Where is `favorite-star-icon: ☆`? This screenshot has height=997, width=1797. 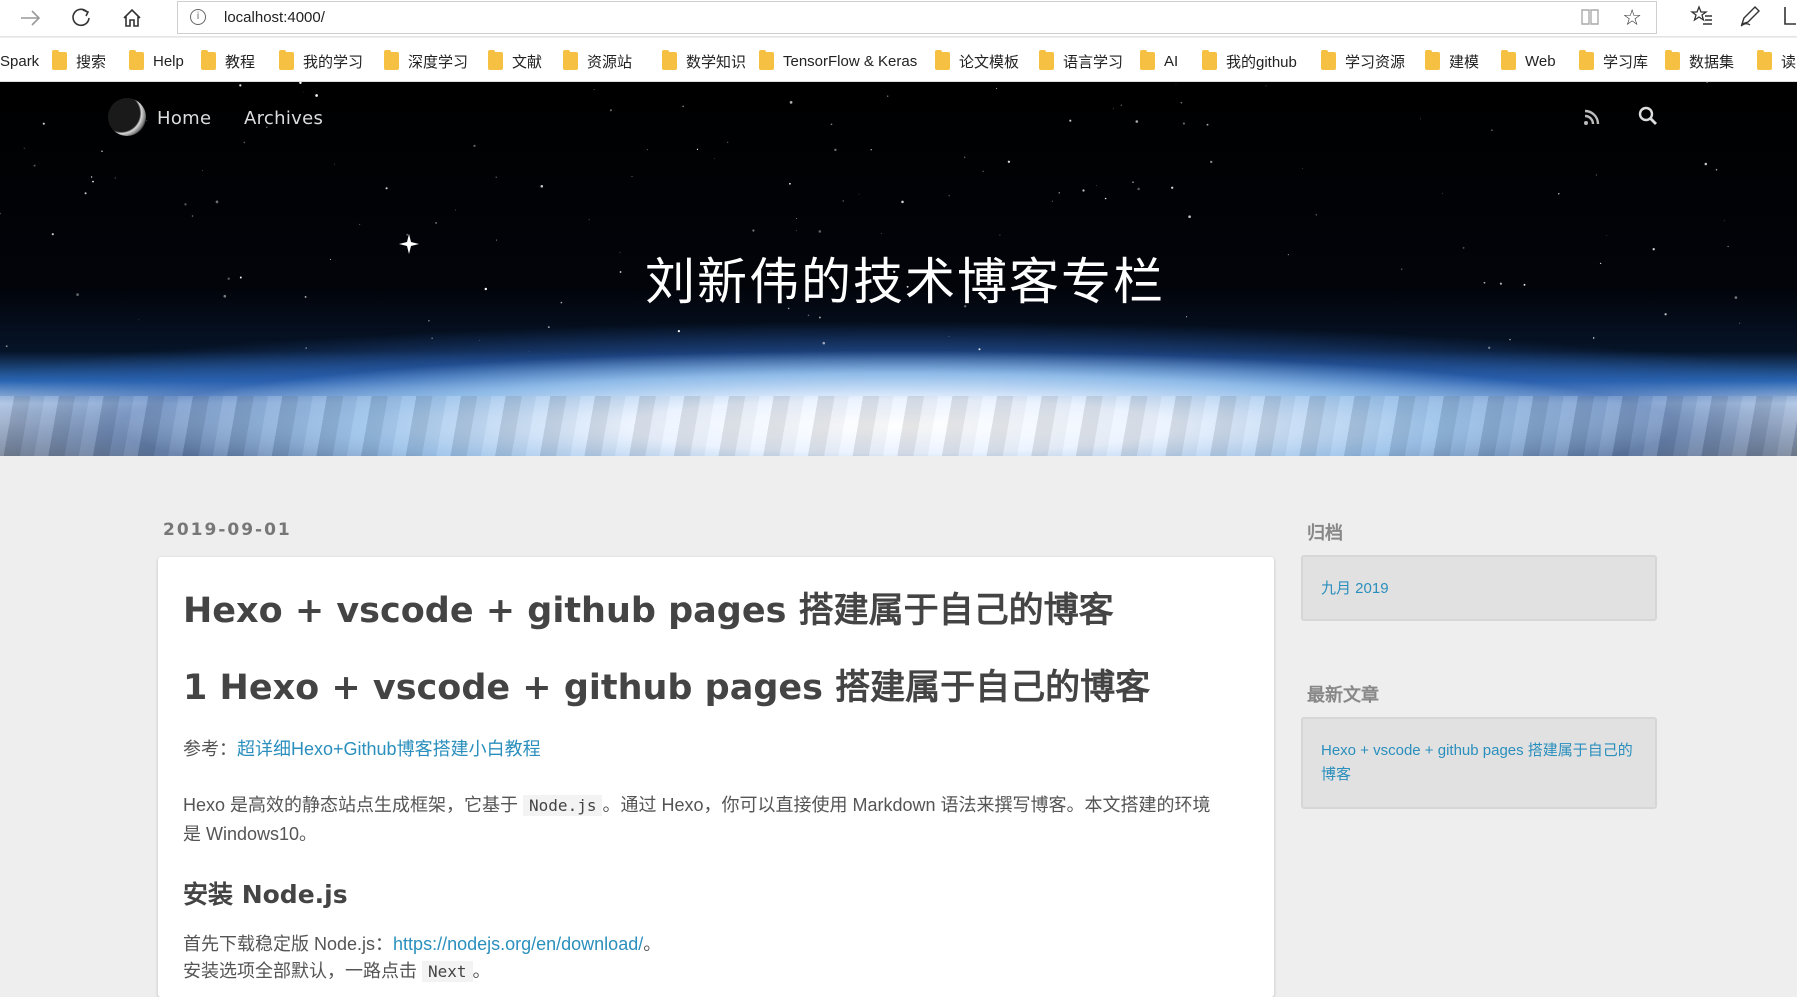 favorite-star-icon: ☆ is located at coordinates (1632, 18).